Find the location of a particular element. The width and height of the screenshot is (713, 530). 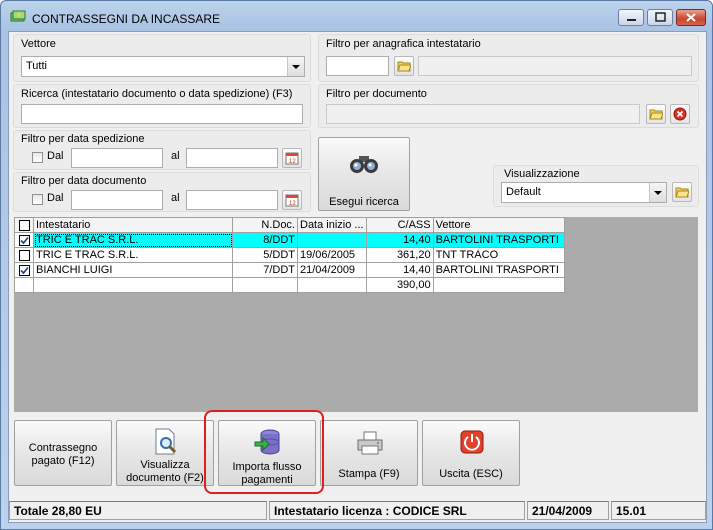

minimize-button is located at coordinates (631, 17).